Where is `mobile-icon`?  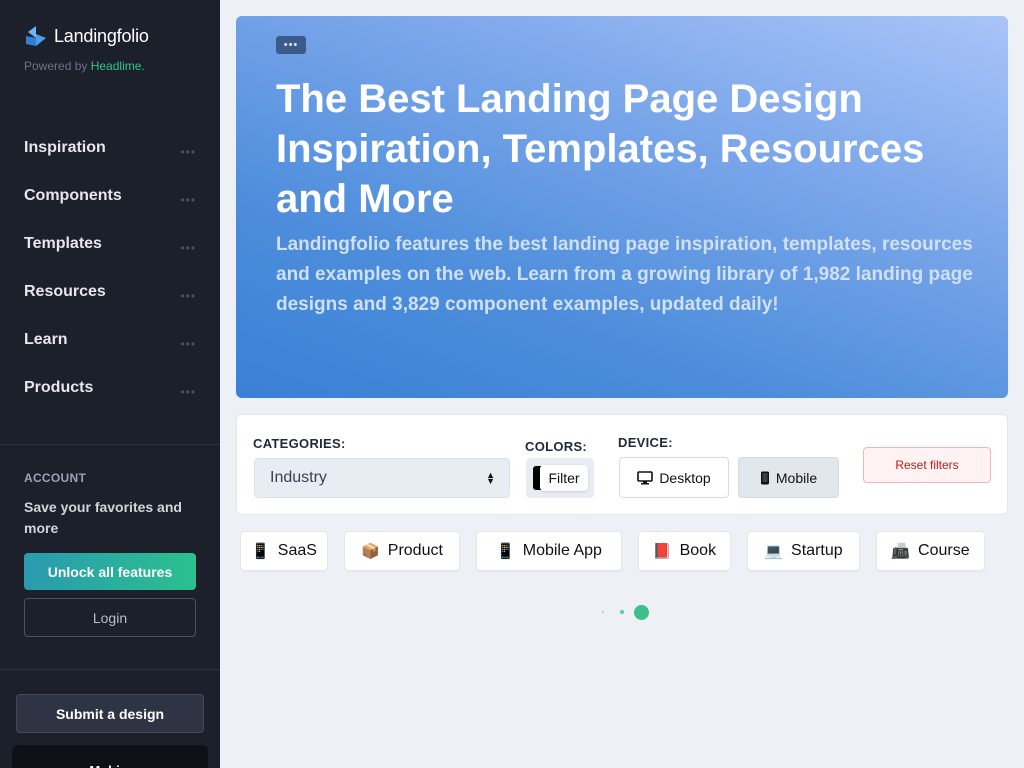
mobile-icon is located at coordinates (764, 477).